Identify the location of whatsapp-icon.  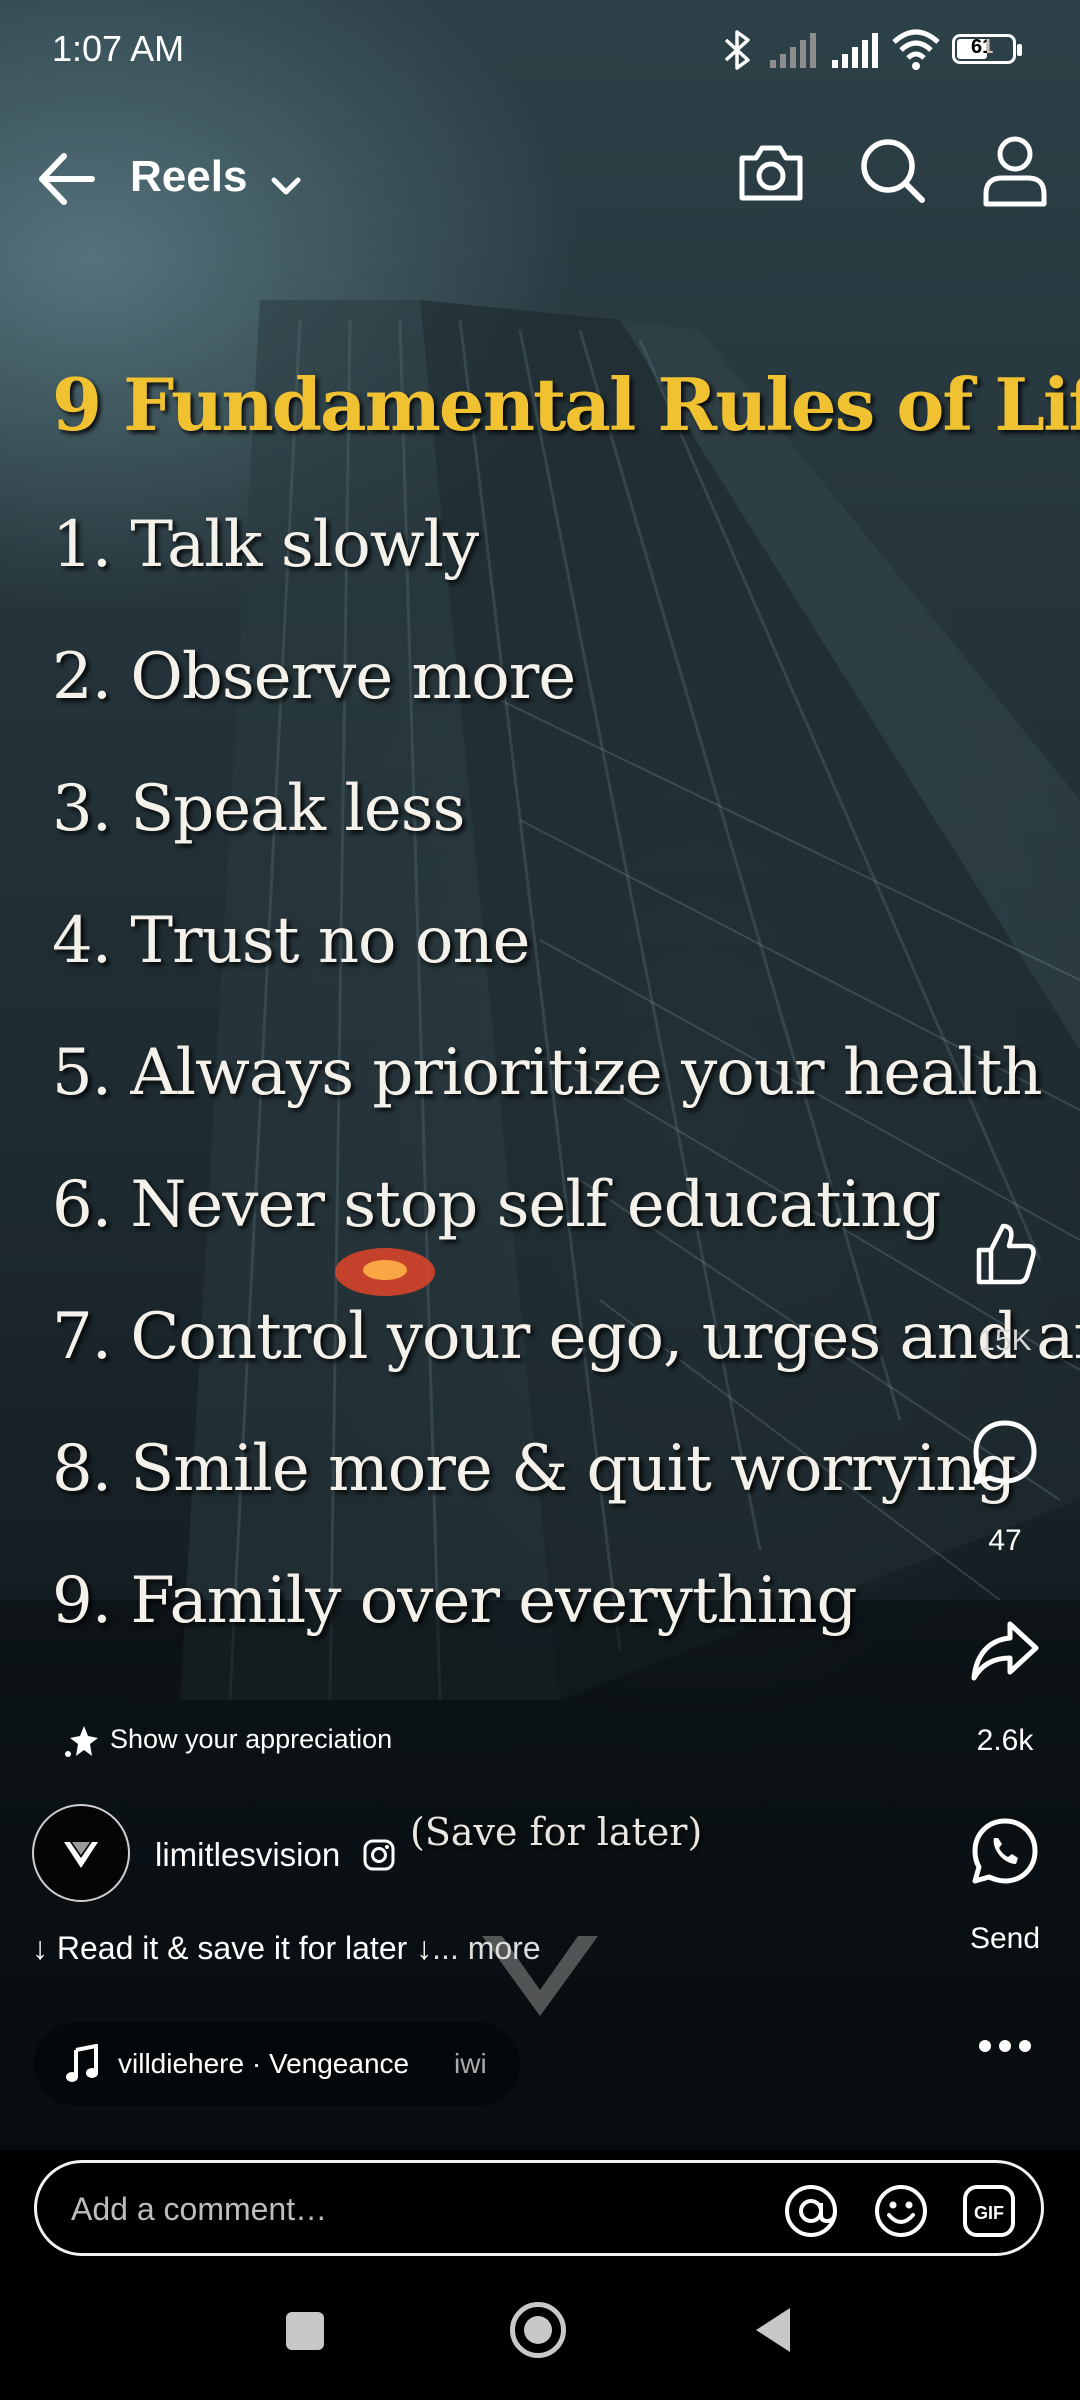
(1005, 1851).